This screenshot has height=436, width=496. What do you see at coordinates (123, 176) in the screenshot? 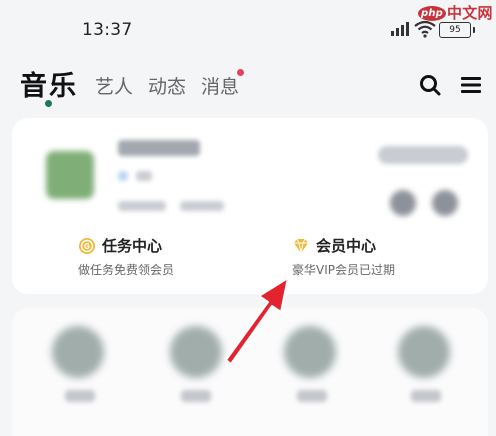
I see `level-badge-redacted` at bounding box center [123, 176].